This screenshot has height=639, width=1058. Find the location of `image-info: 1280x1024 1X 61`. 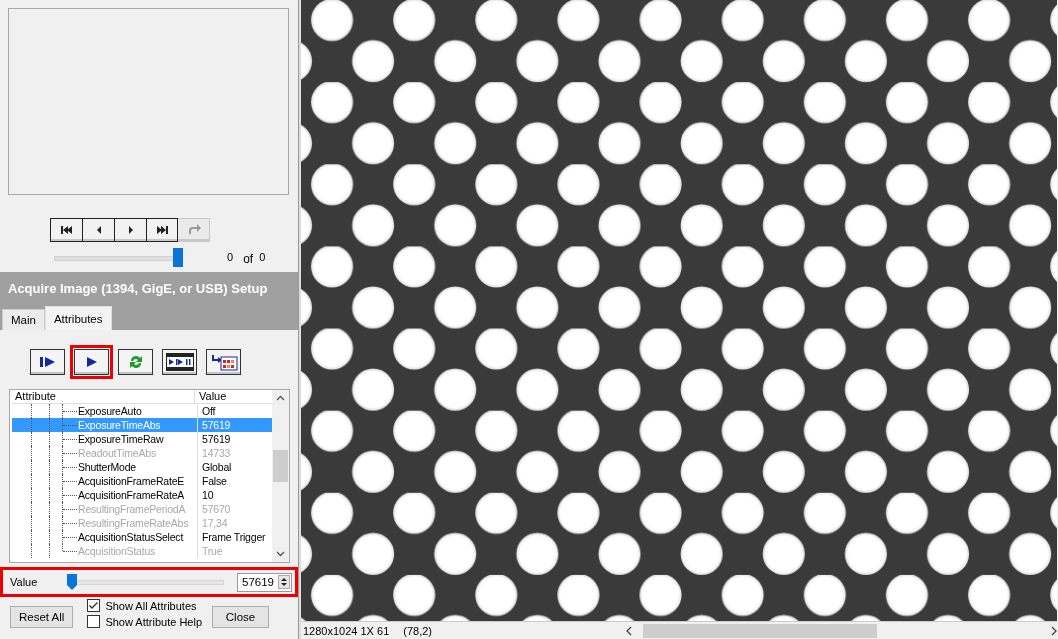

image-info: 1280x1024 1X 61 is located at coordinates (346, 630).